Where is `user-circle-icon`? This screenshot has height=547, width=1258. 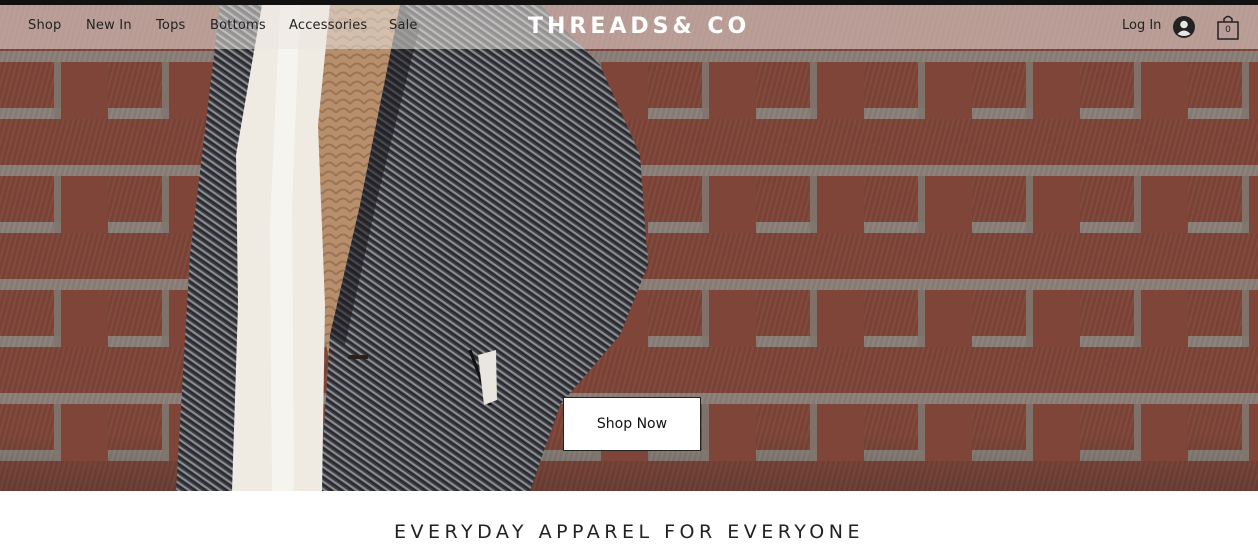 user-circle-icon is located at coordinates (1184, 27).